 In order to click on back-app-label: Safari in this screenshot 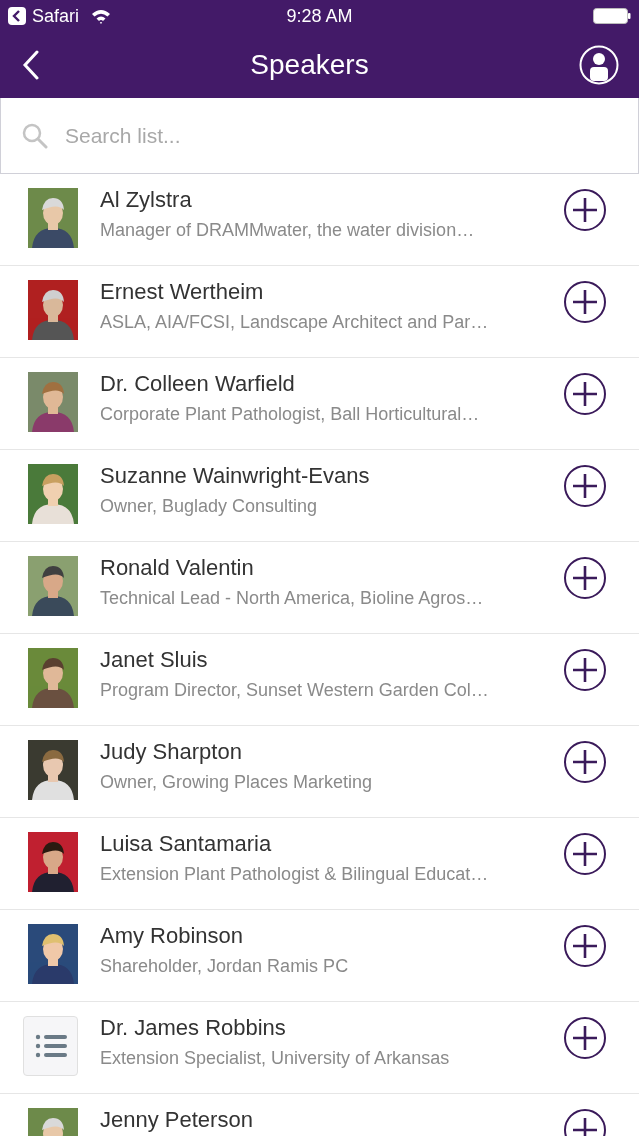, I will do `click(56, 16)`.